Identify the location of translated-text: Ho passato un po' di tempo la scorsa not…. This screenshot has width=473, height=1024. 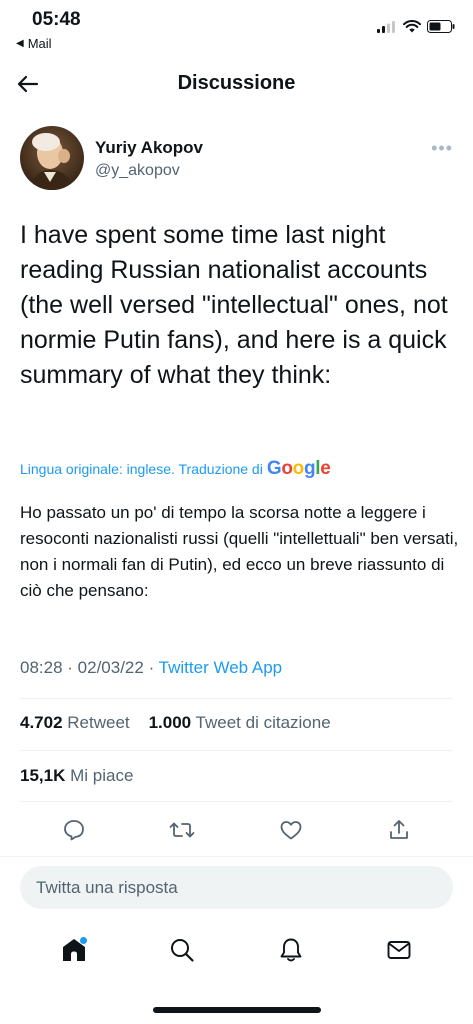
(239, 551).